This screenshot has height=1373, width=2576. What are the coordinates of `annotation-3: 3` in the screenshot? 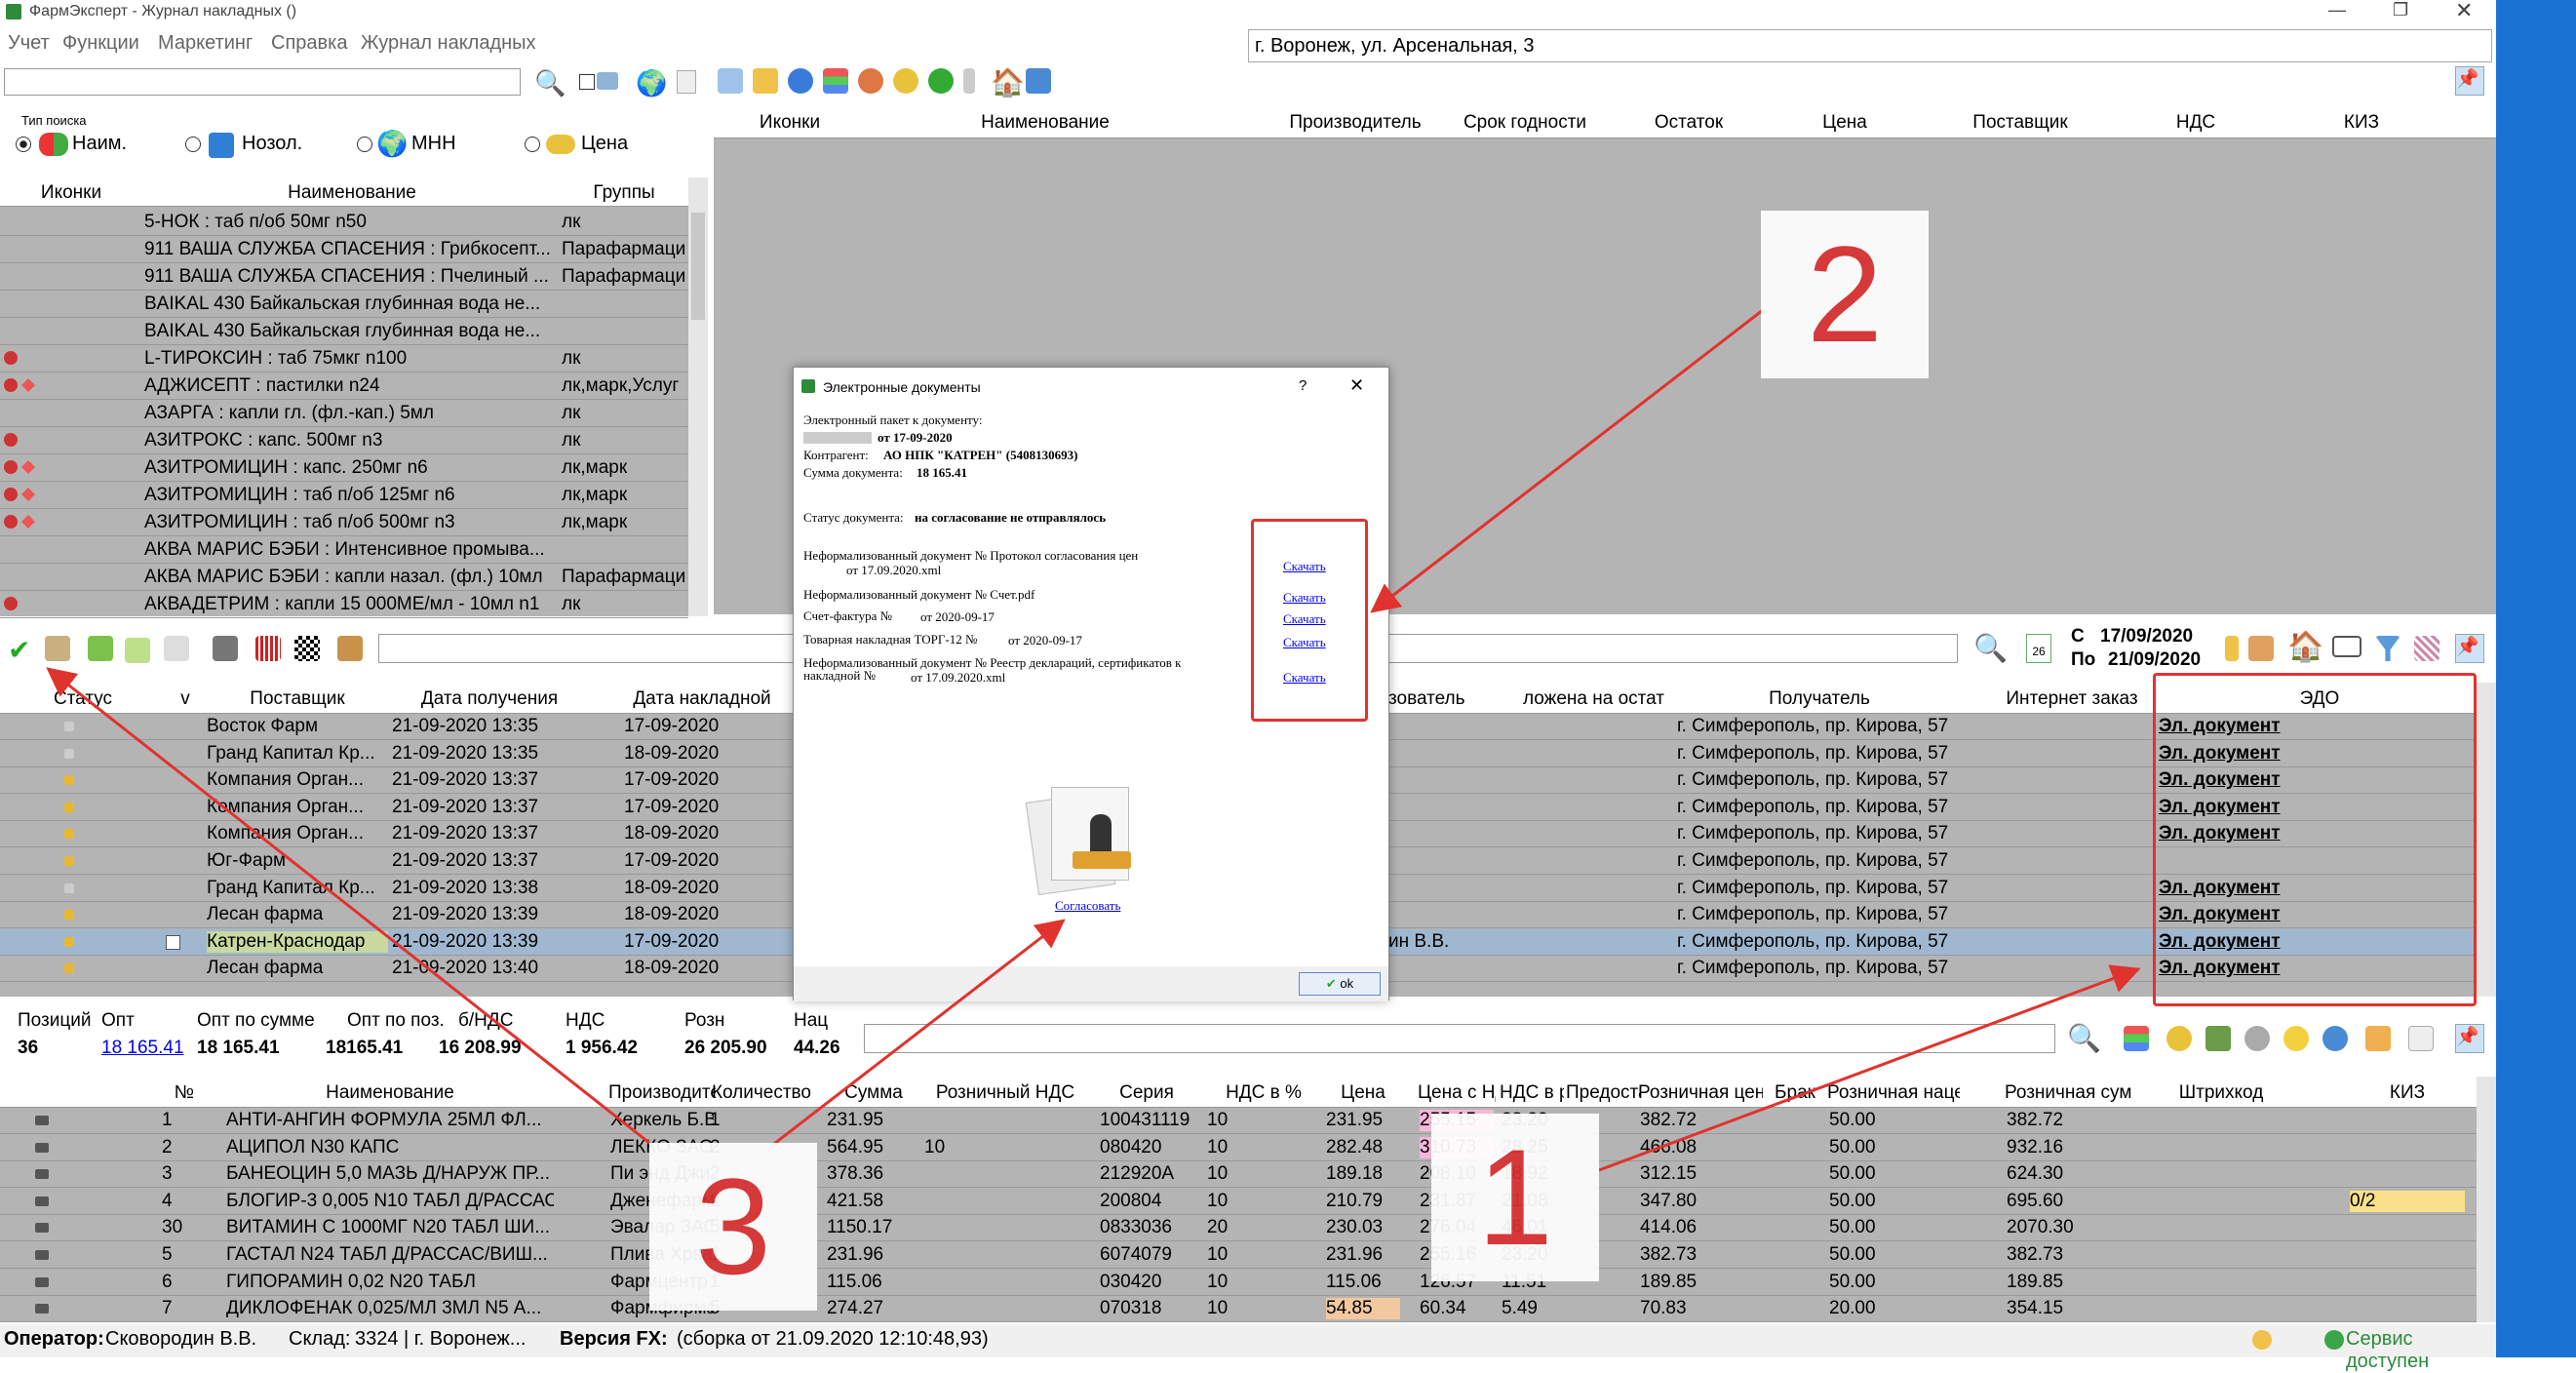 It's located at (733, 1227).